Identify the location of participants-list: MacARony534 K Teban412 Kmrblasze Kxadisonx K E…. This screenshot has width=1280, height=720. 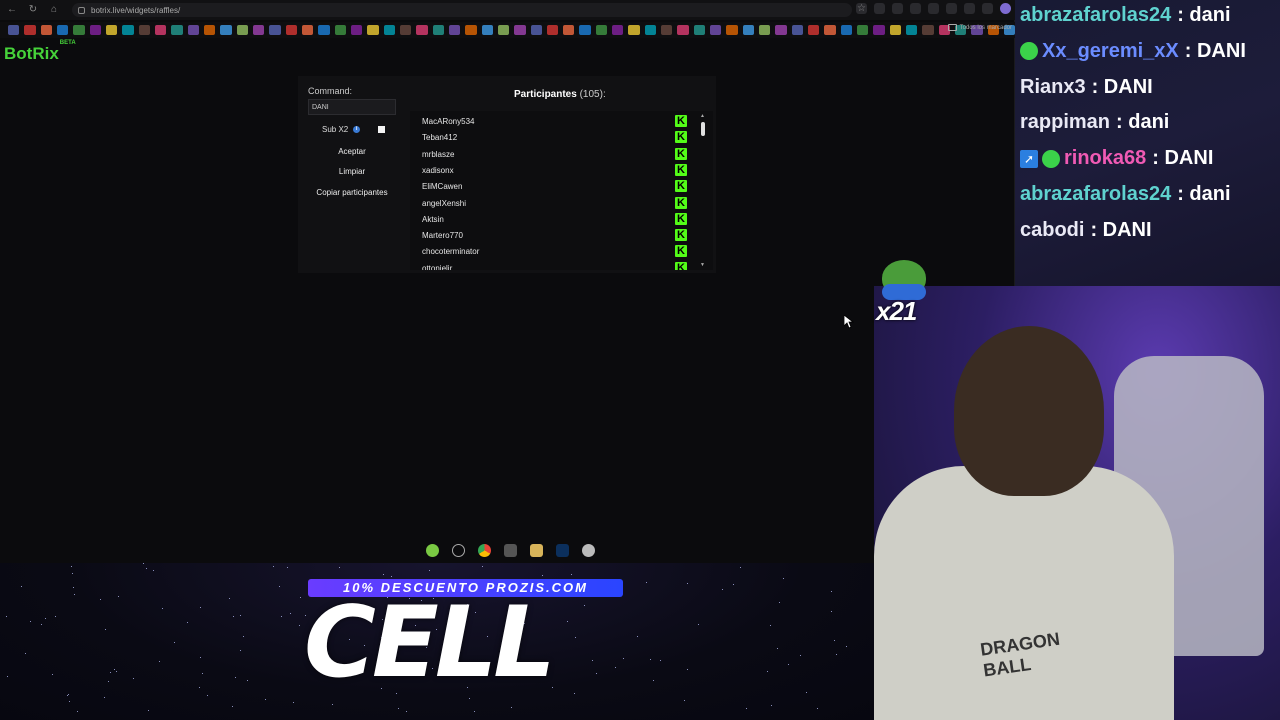
(561, 190).